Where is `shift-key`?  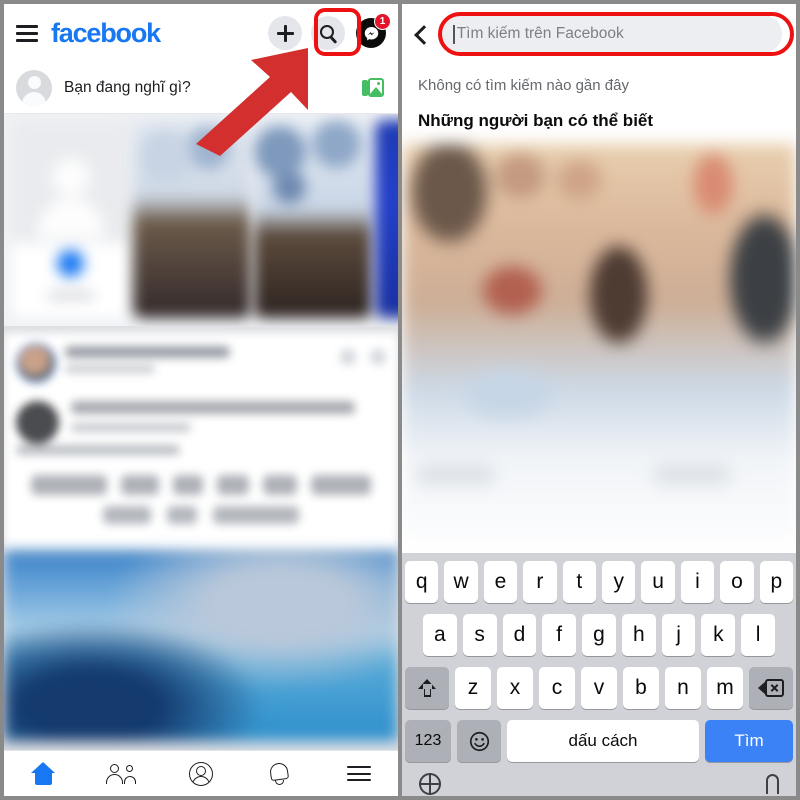
shift-key is located at coordinates (427, 688).